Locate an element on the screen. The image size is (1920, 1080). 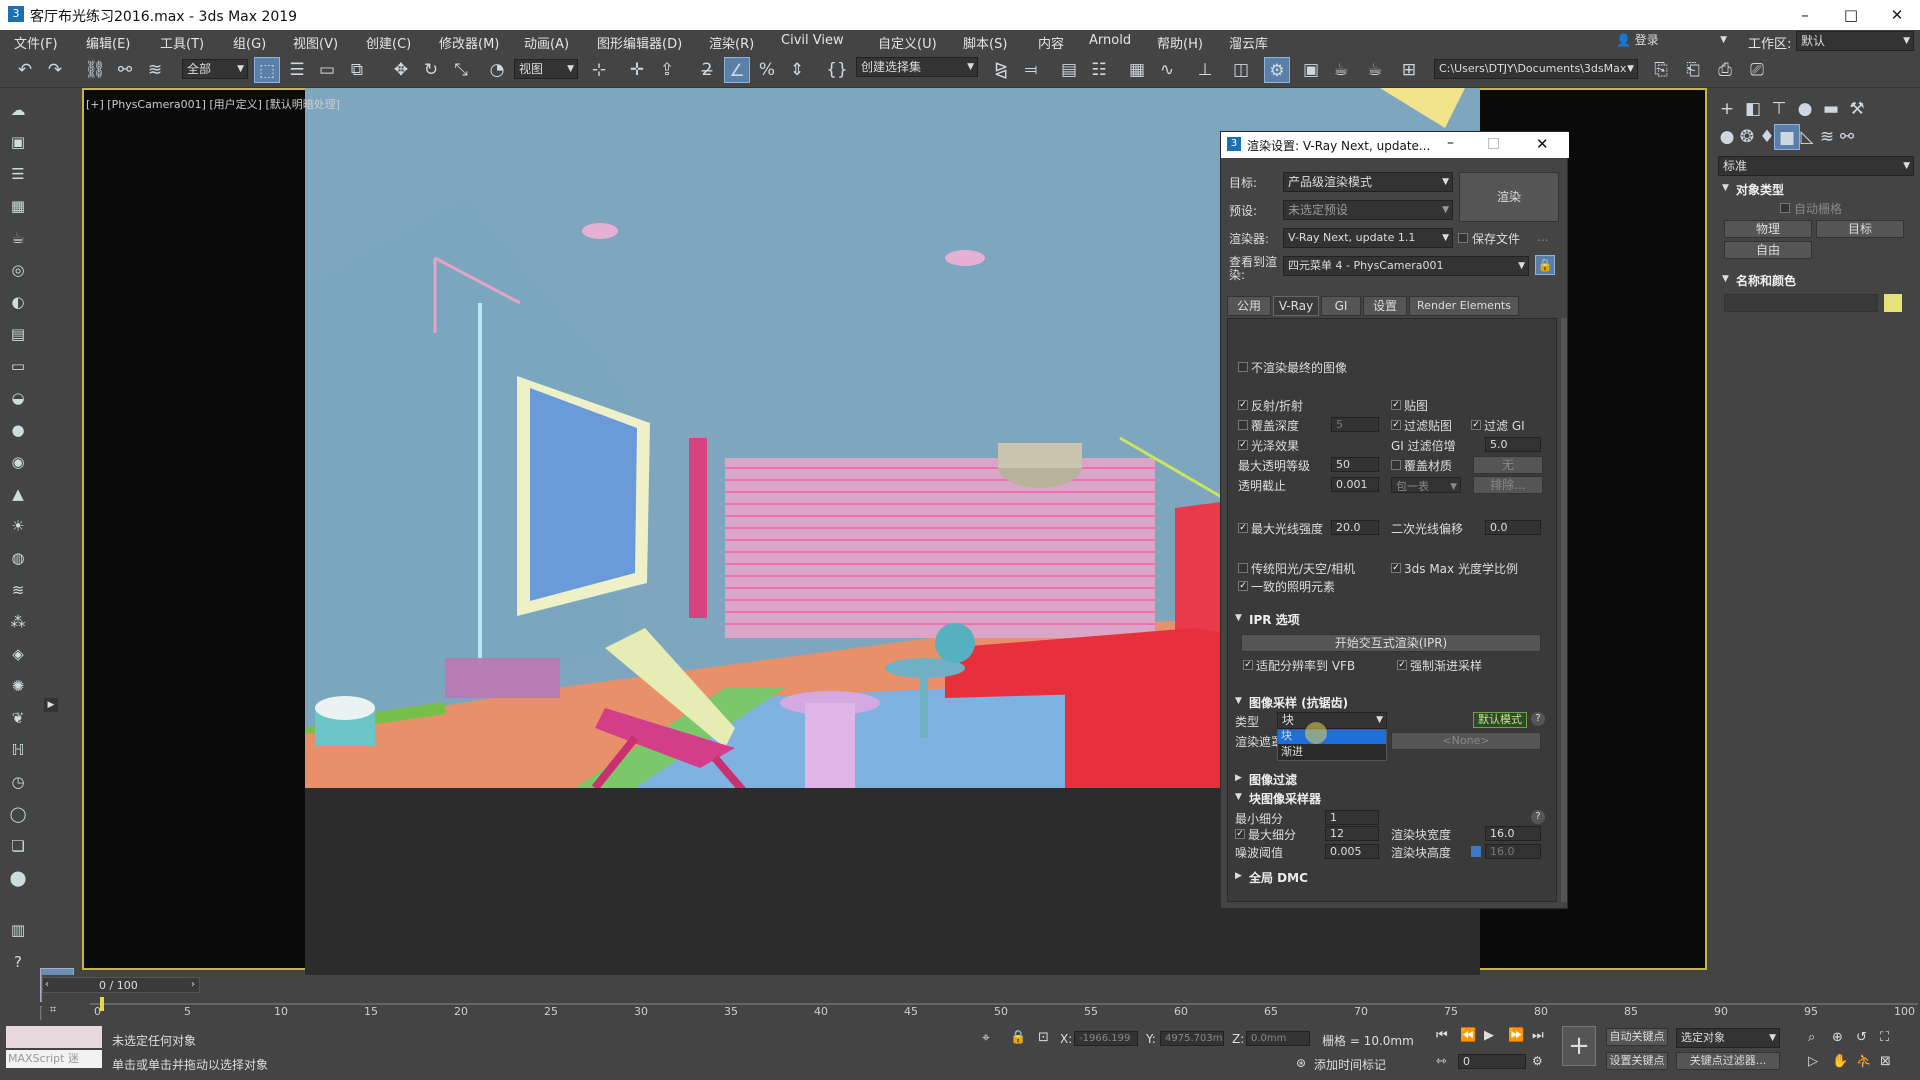
y-coordinate: 4975.703m is located at coordinates (1192, 1038).